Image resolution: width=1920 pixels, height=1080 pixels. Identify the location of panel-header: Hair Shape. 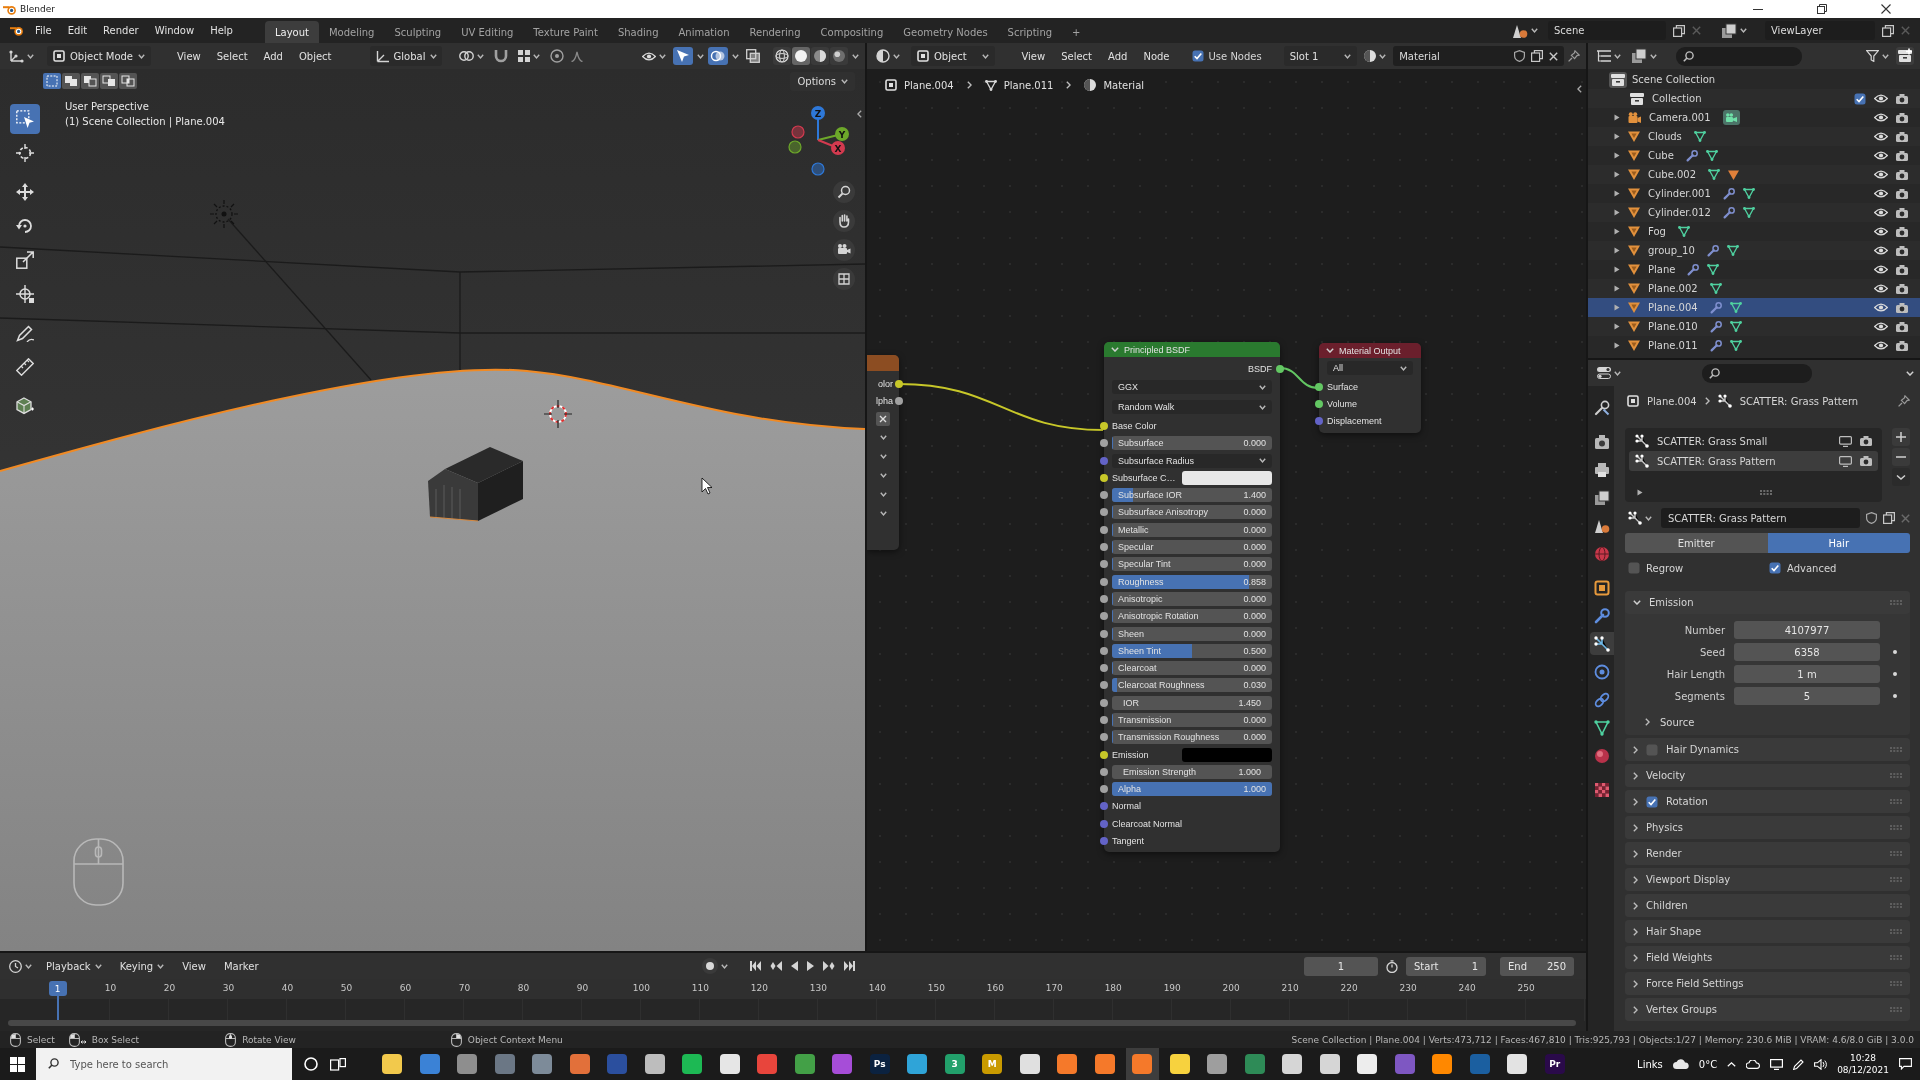
(1767, 931).